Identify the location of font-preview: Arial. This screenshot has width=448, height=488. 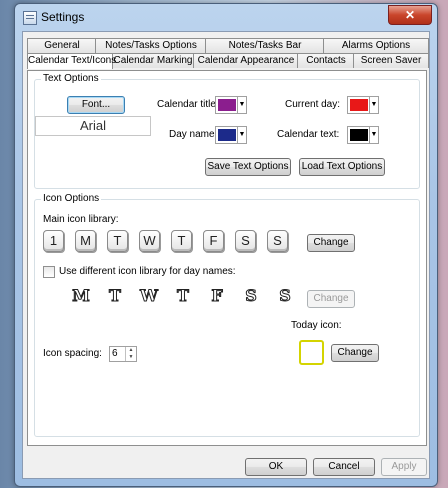
(93, 126).